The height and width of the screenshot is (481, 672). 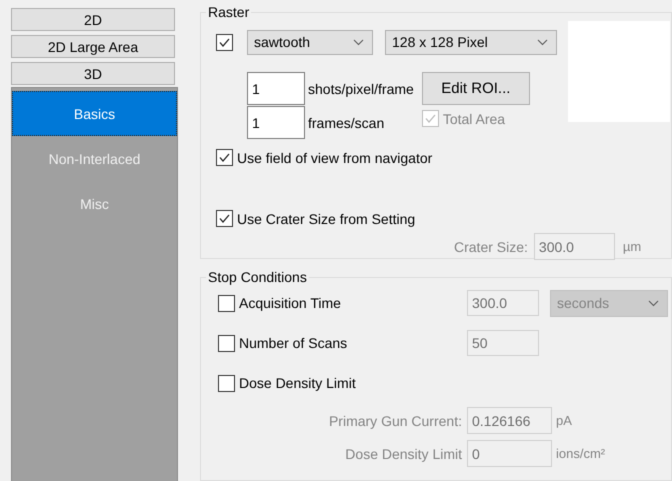 What do you see at coordinates (94, 203) in the screenshot?
I see `side-tab: Misc` at bounding box center [94, 203].